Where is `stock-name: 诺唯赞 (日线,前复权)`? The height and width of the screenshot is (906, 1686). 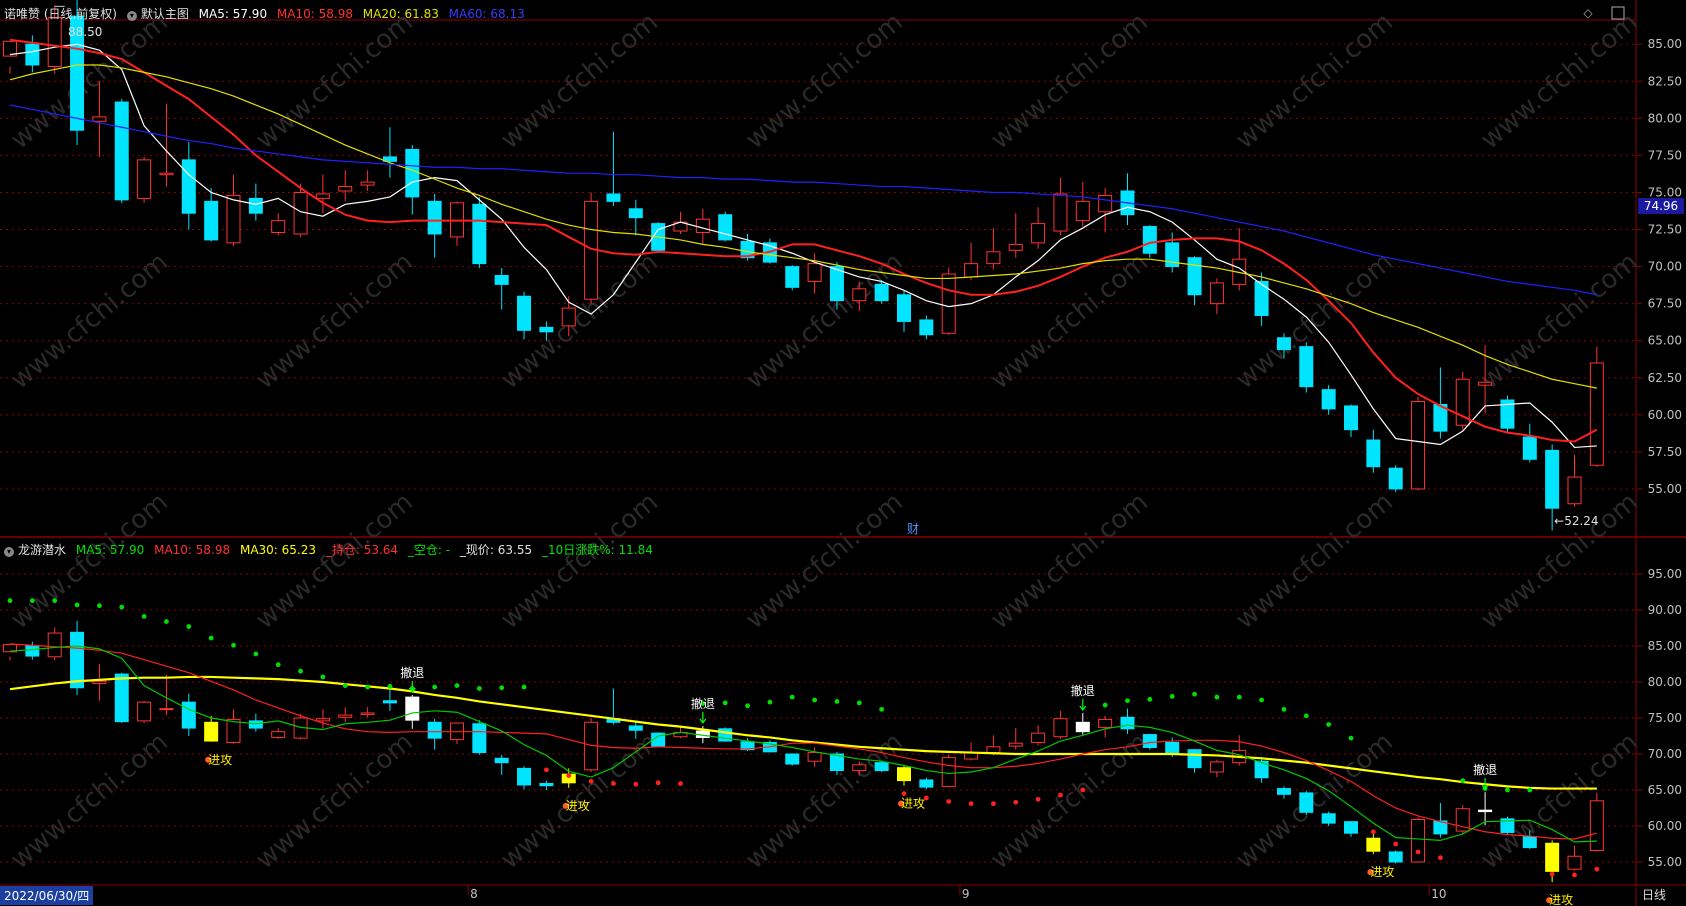
stock-name: 诺唯赞 (日线,前复权) is located at coordinates (60, 14).